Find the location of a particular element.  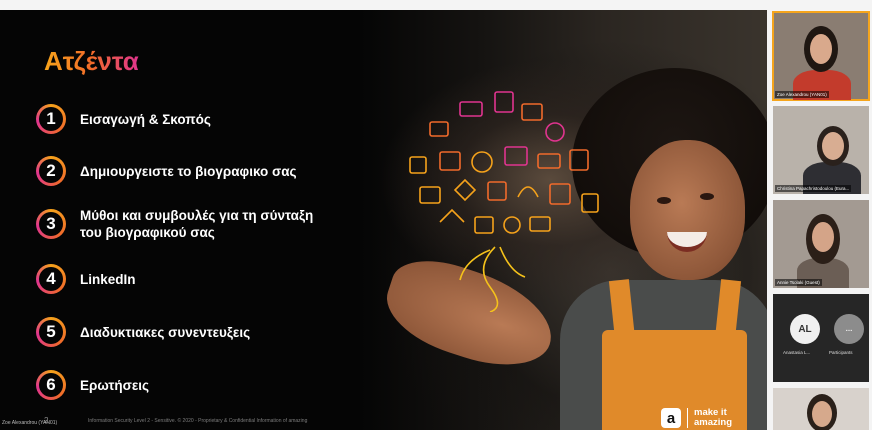

number-value: 1 is located at coordinates (51, 119).